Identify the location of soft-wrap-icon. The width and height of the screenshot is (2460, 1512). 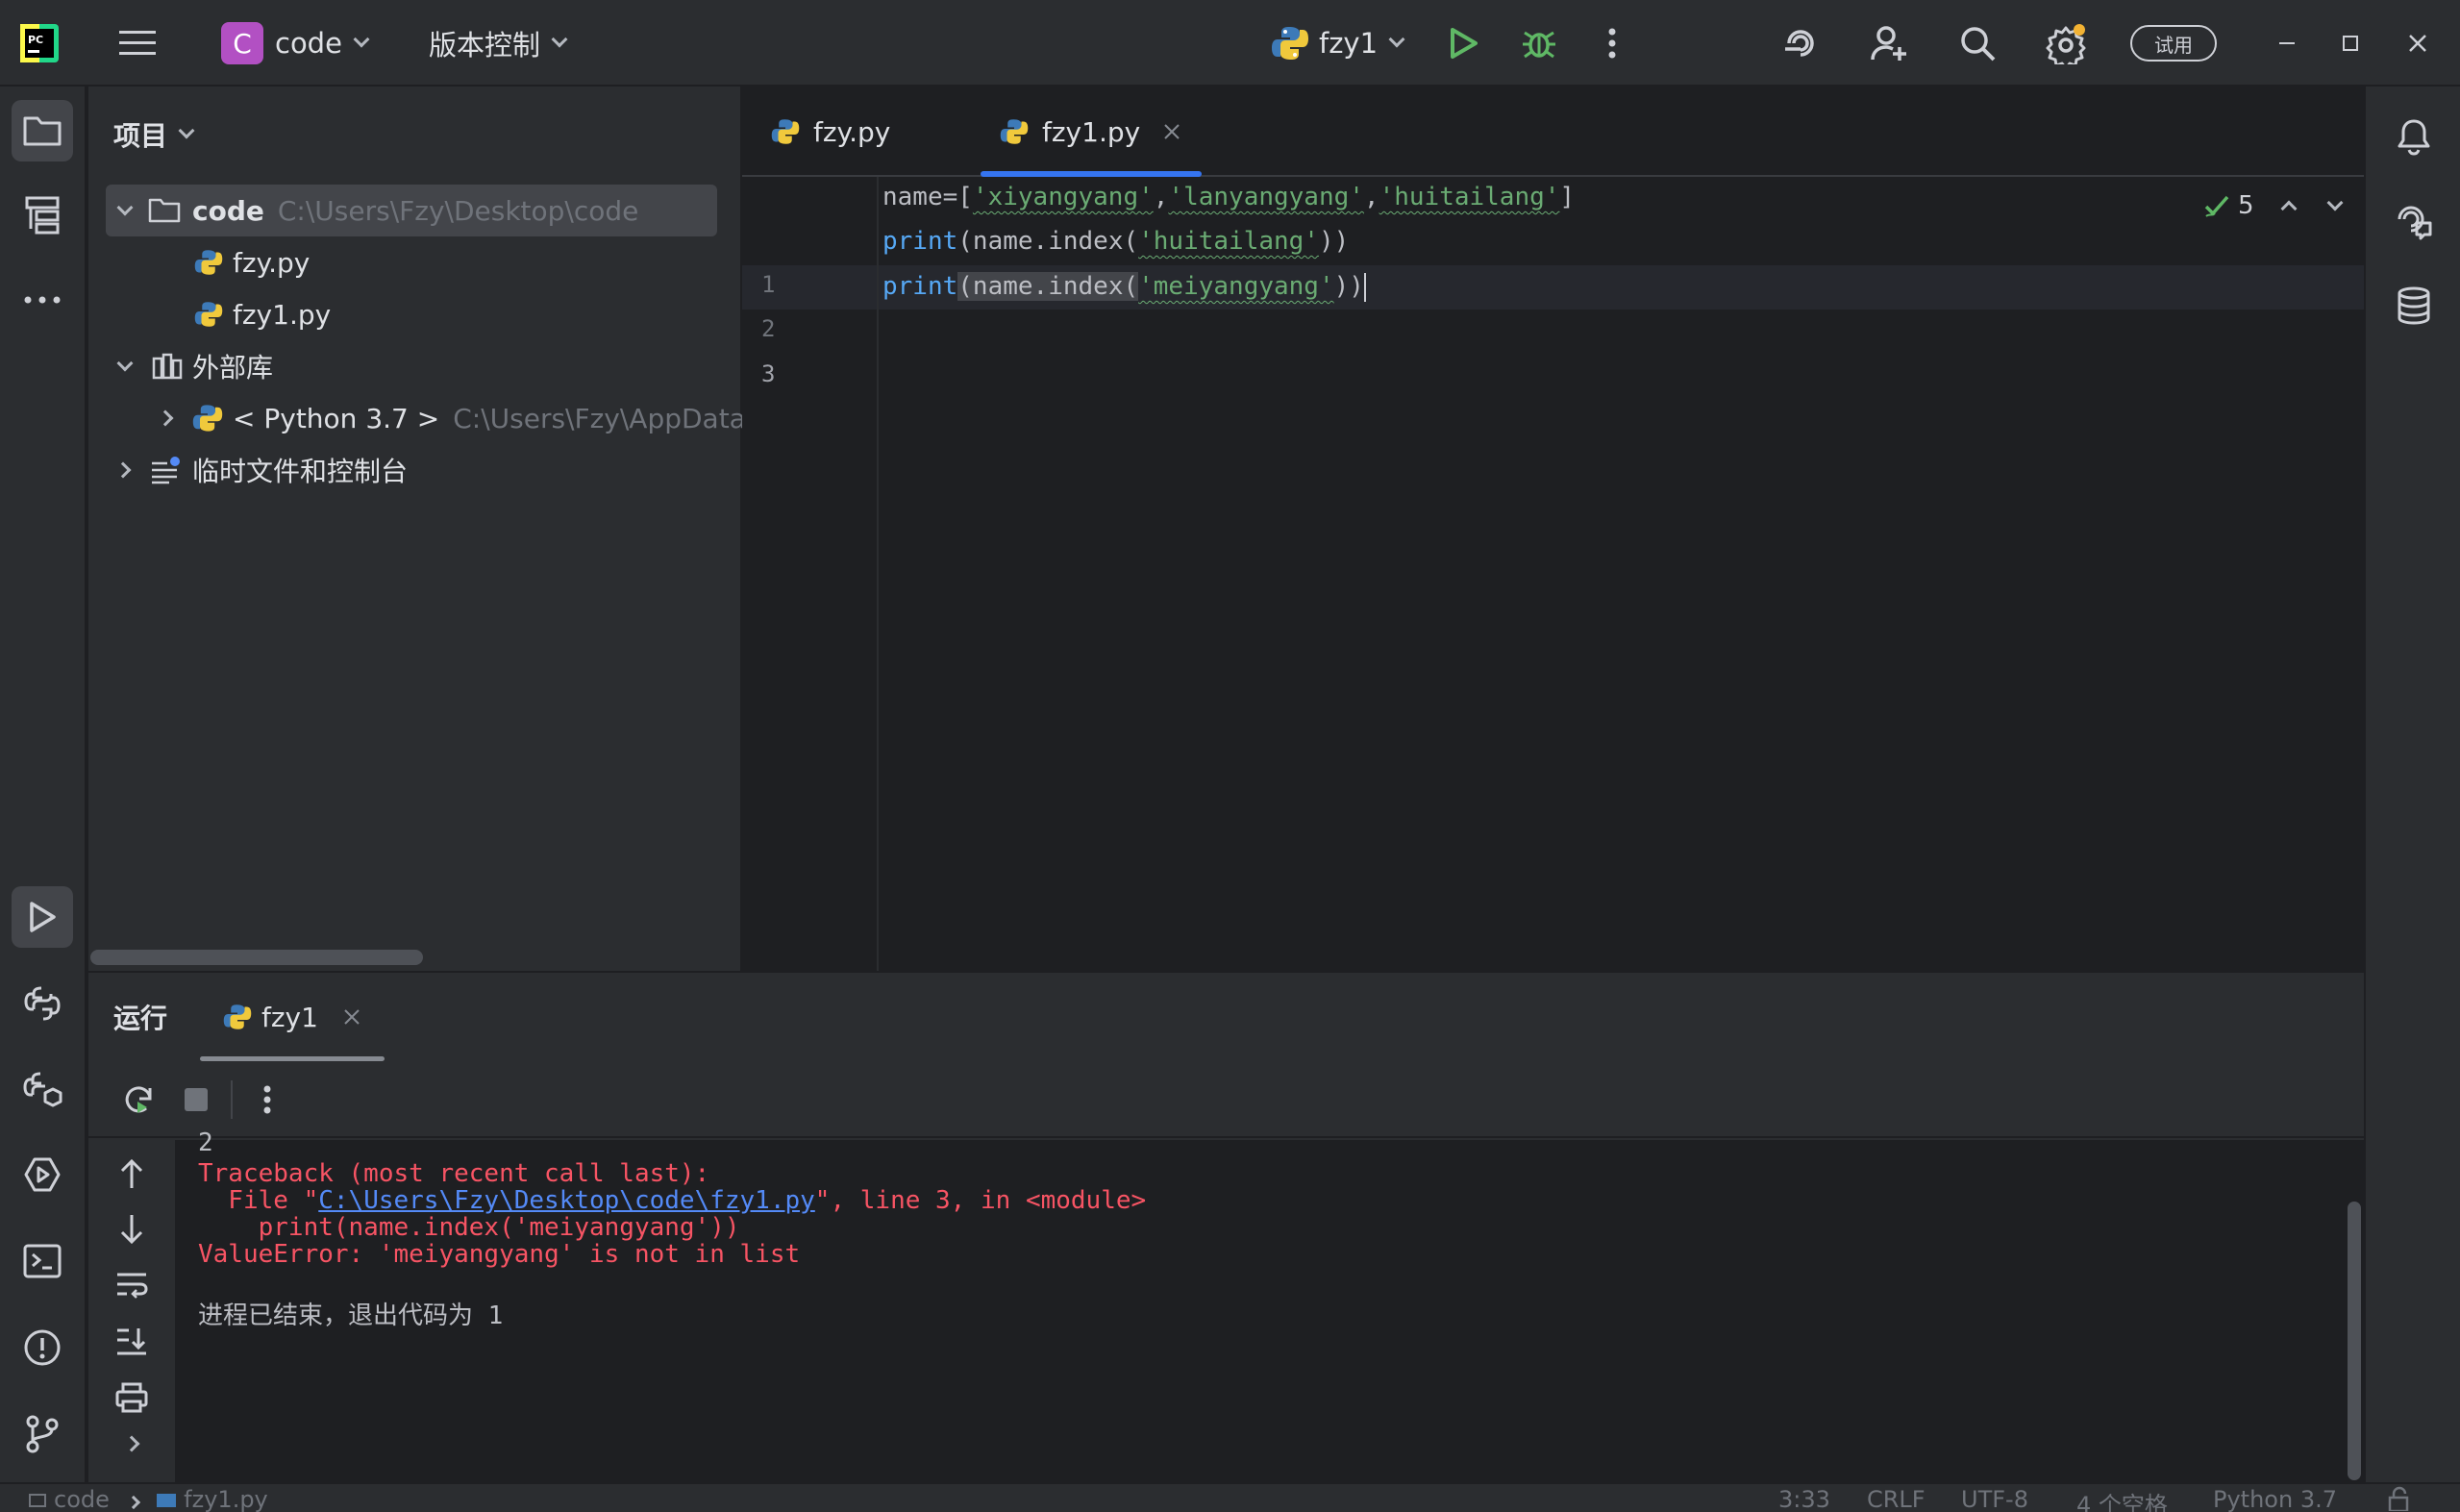
(132, 1285).